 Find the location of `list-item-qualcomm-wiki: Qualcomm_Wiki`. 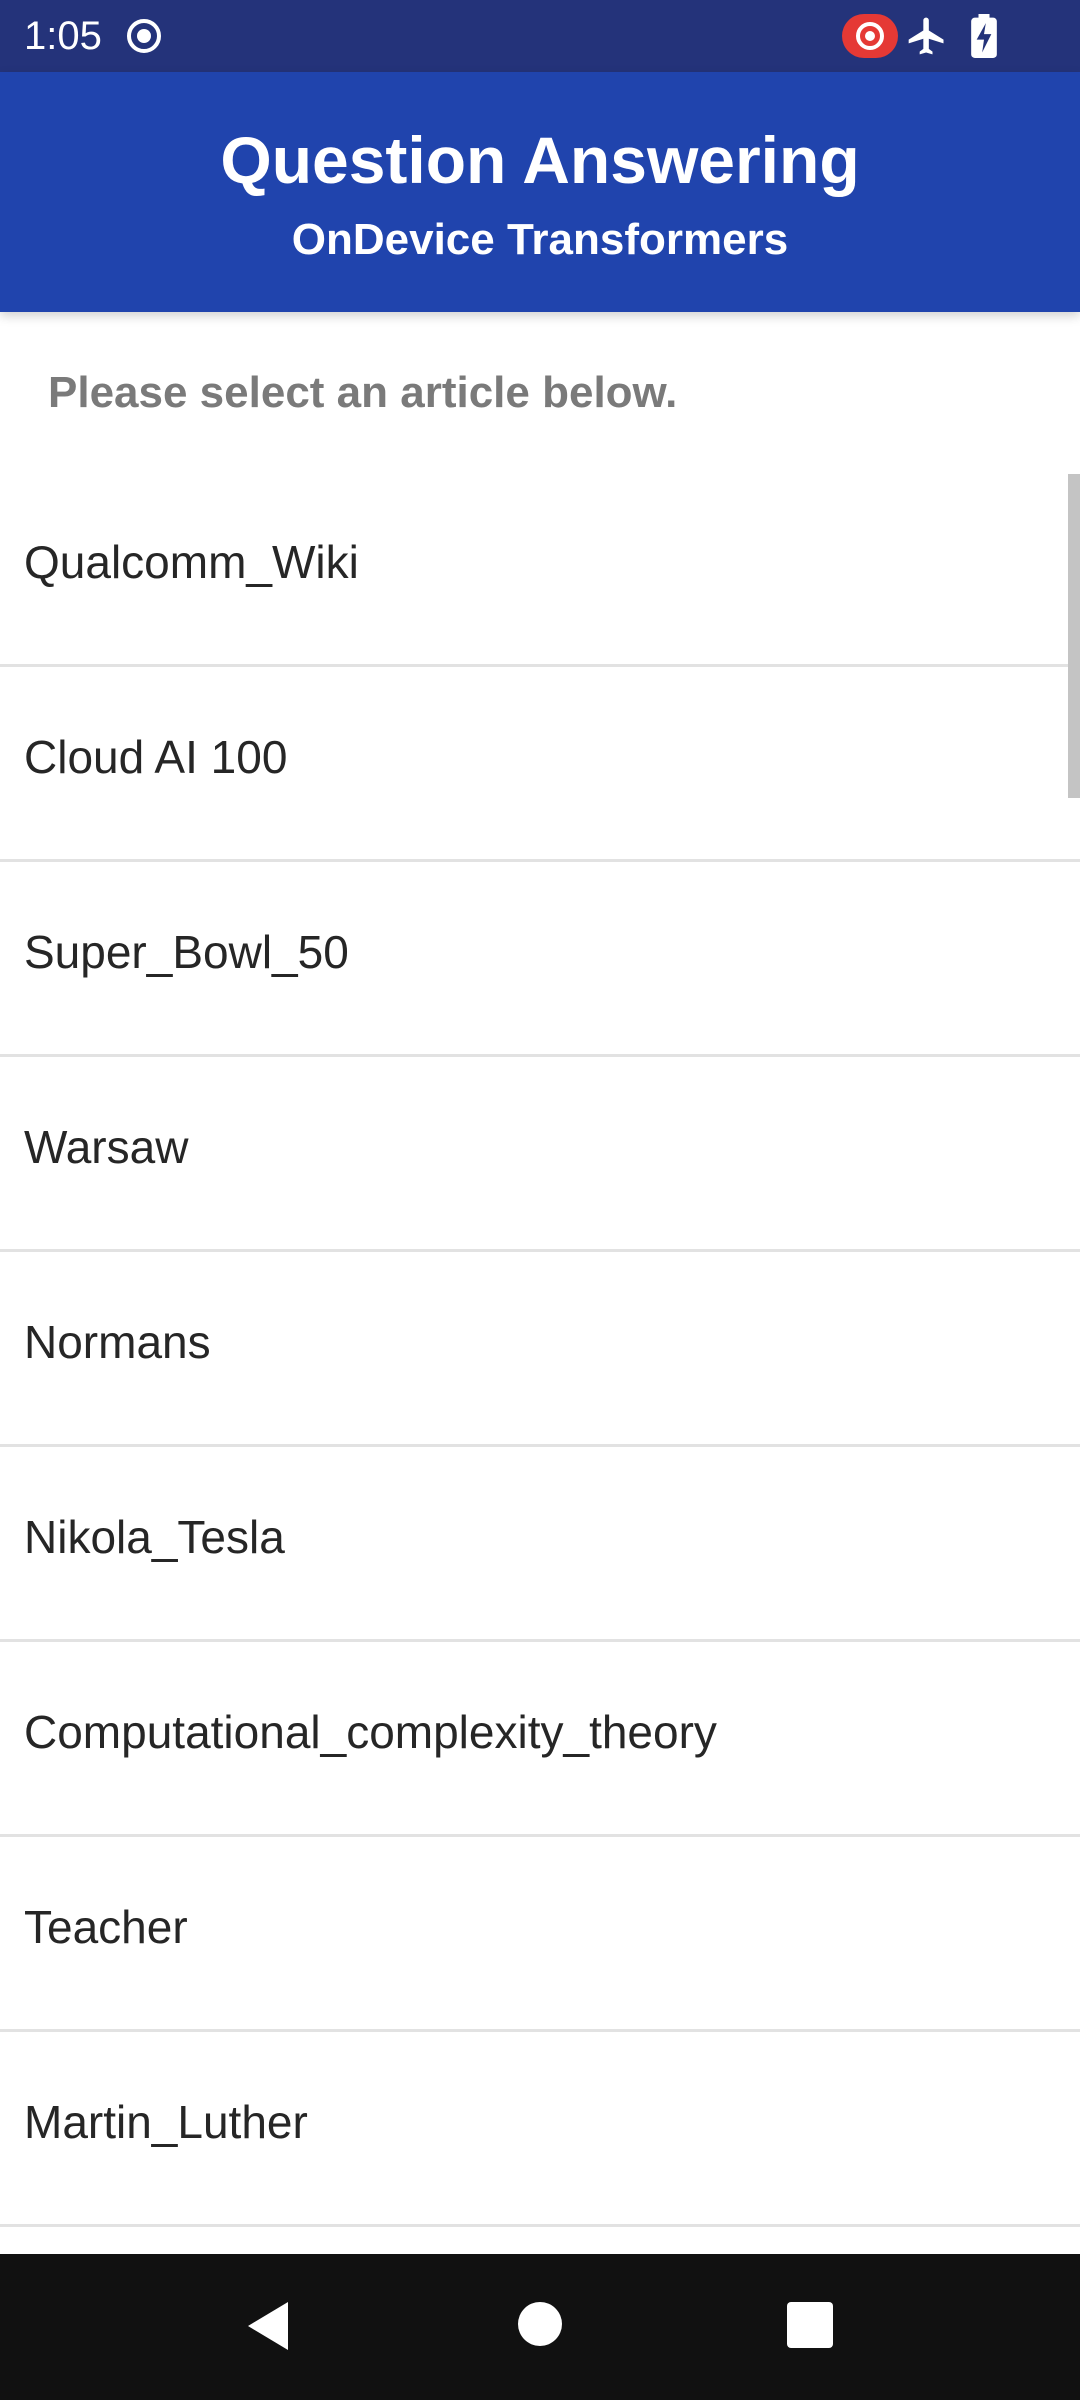

list-item-qualcomm-wiki: Qualcomm_Wiki is located at coordinates (540, 569).